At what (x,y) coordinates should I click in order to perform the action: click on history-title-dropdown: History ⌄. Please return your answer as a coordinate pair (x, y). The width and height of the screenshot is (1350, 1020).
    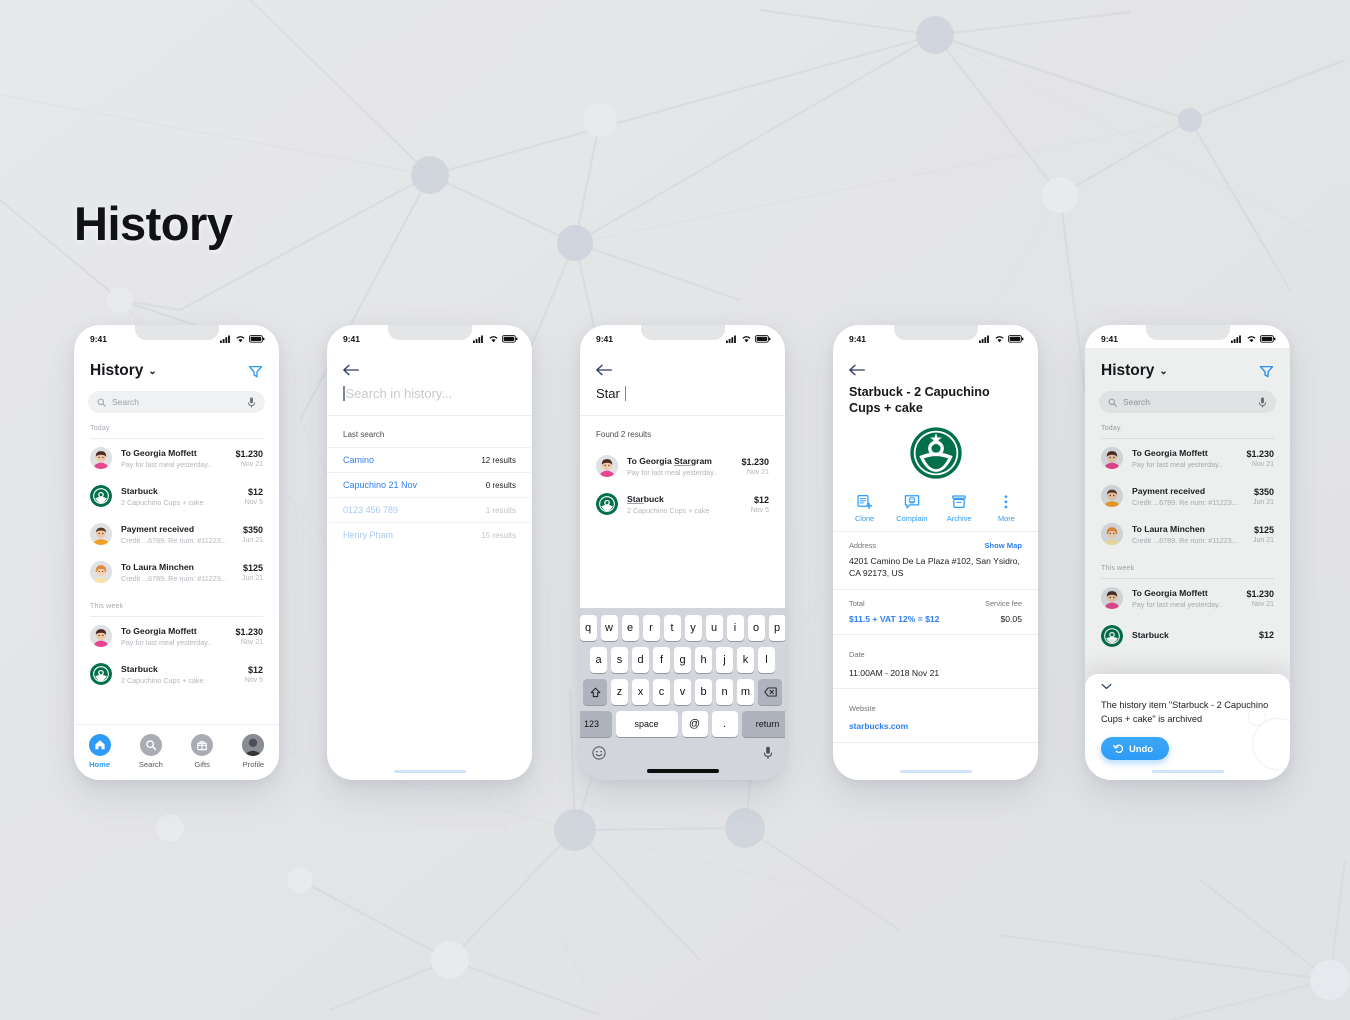
    Looking at the image, I should click on (123, 371).